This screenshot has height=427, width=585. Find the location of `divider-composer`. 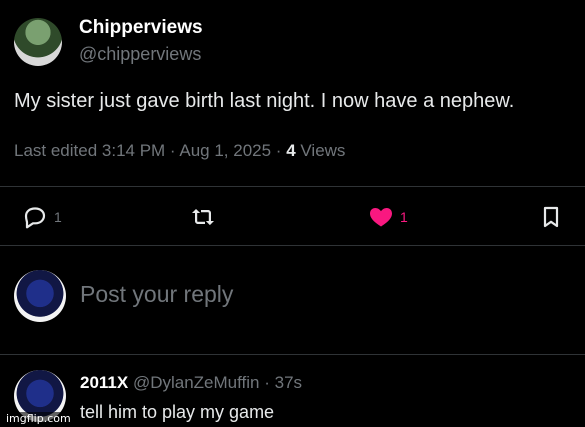

divider-composer is located at coordinates (292, 354).